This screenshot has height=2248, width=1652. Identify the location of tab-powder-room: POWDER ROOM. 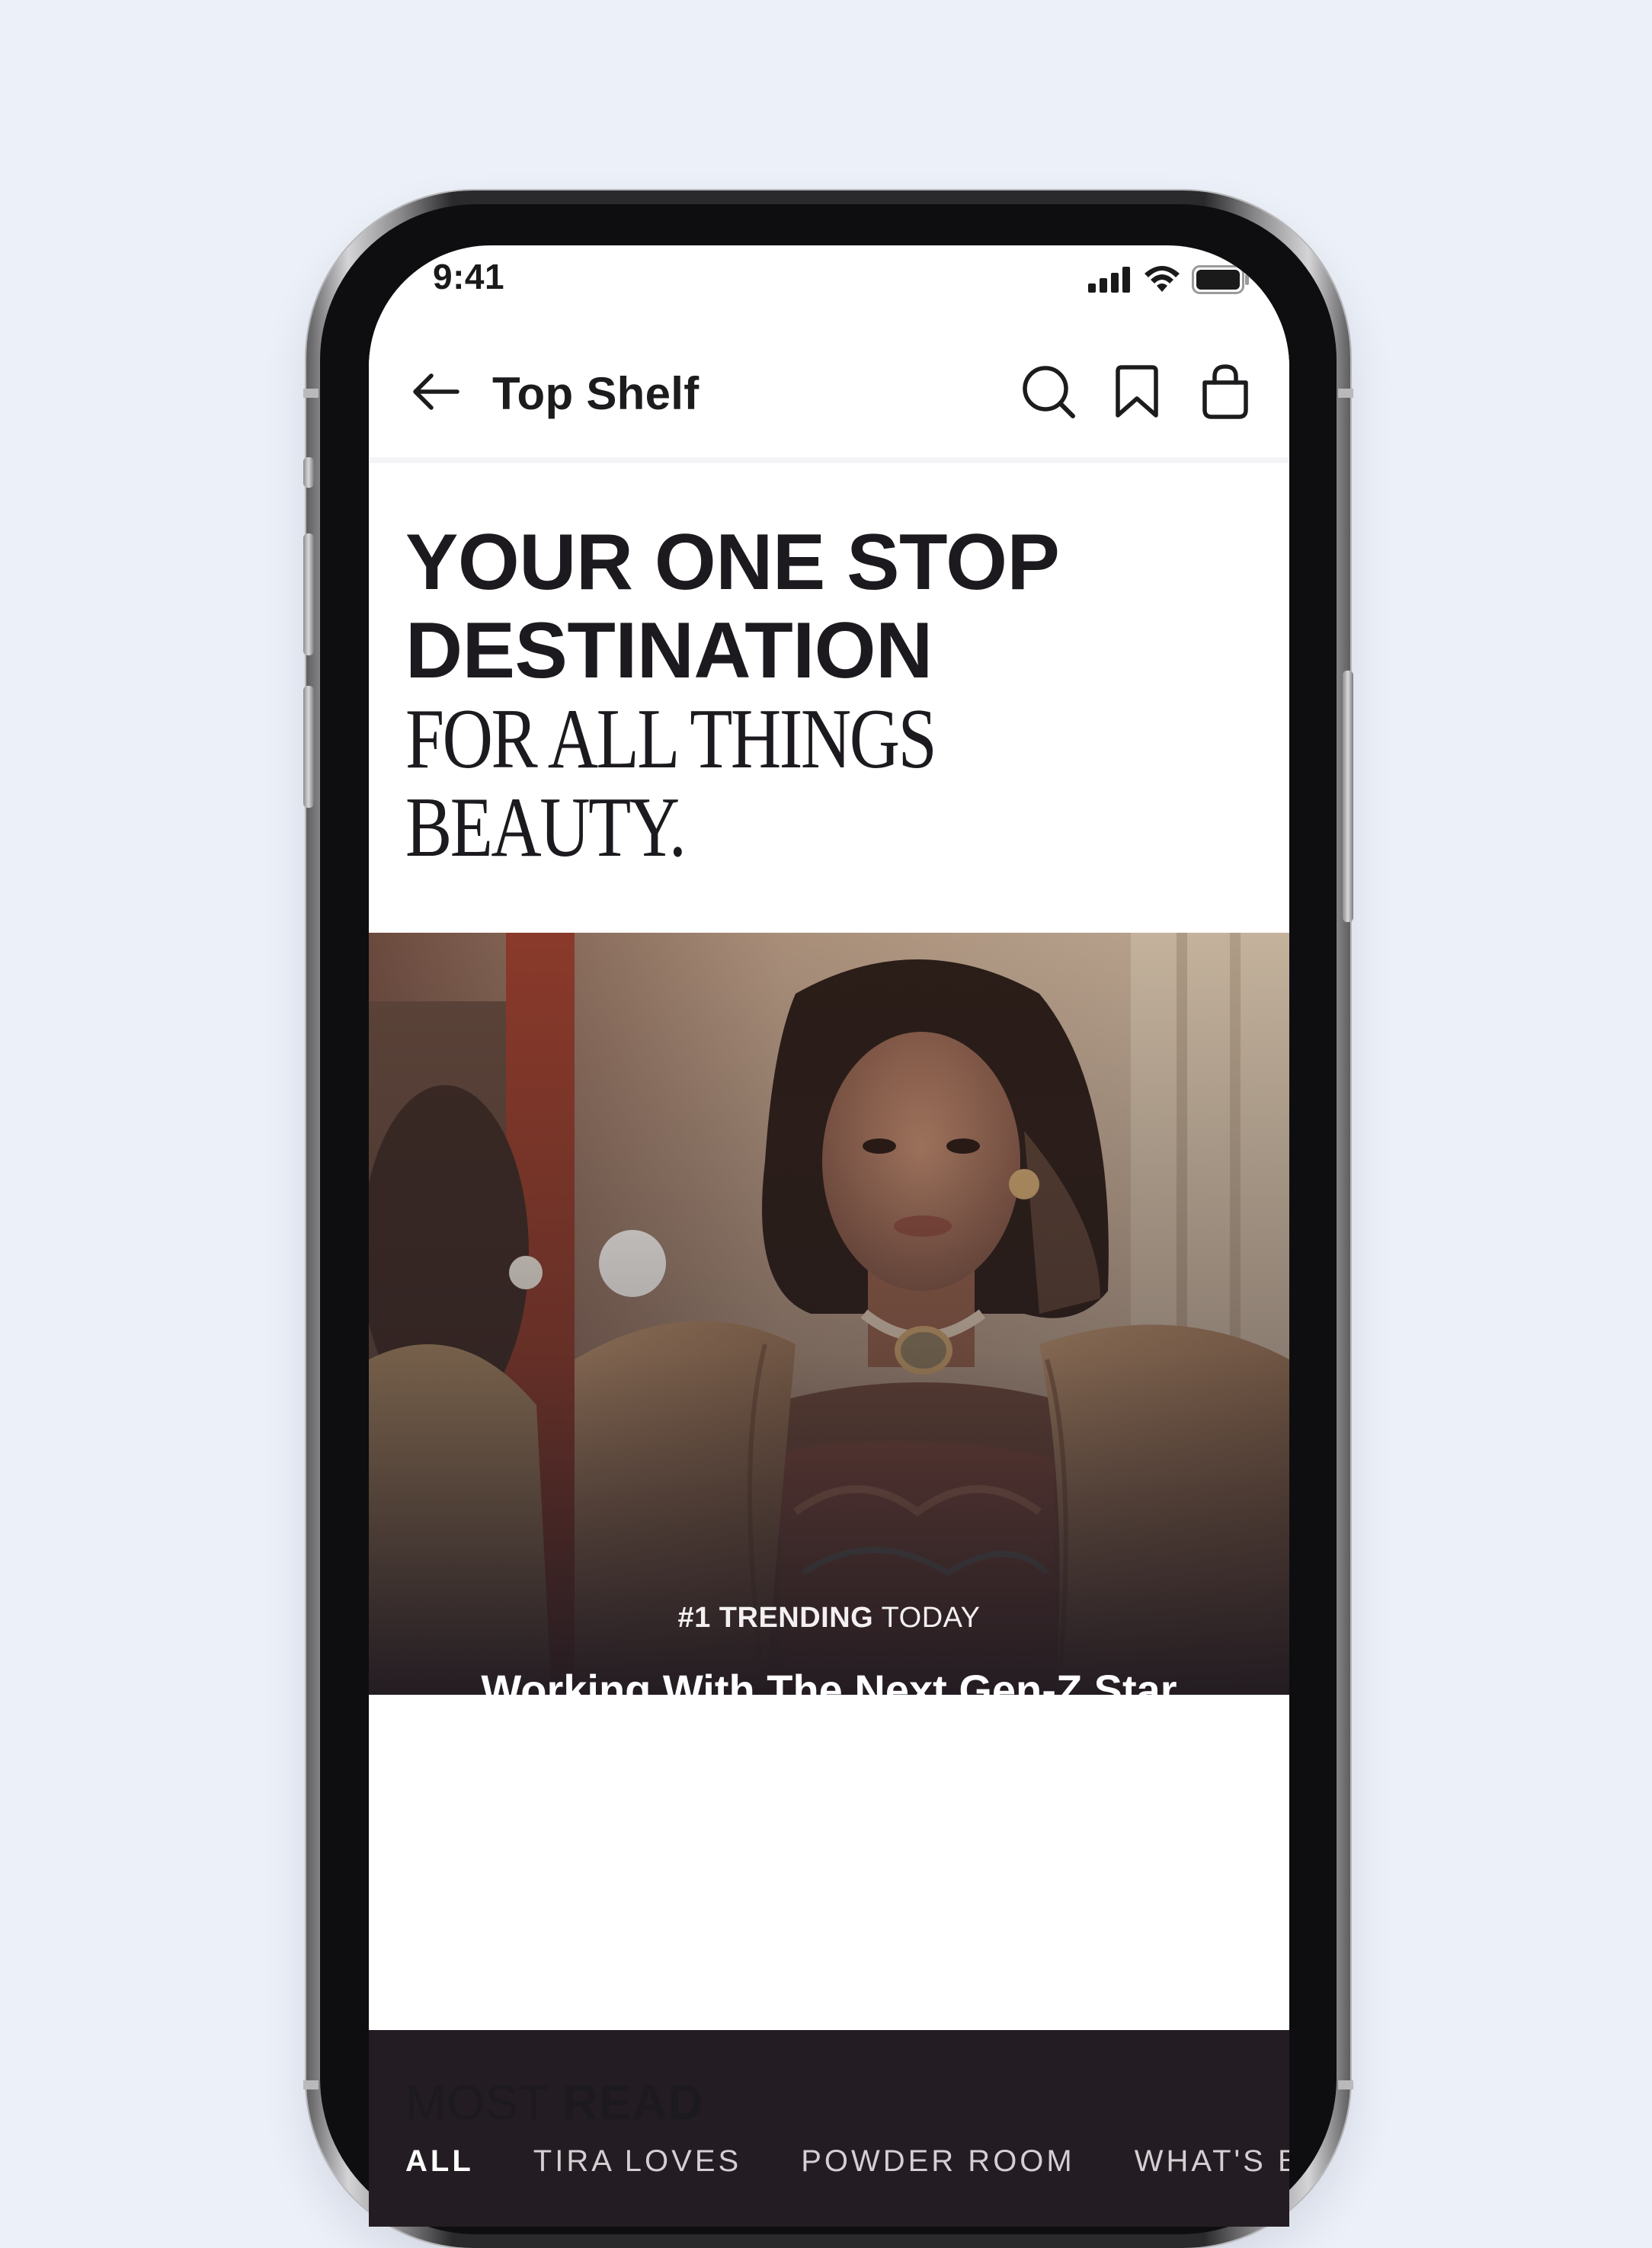
(938, 2161).